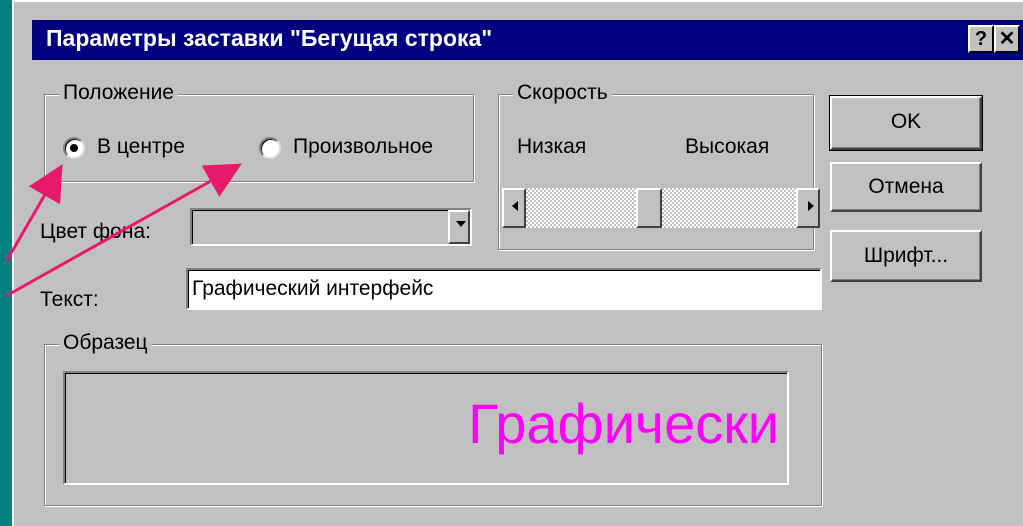 Image resolution: width=1023 pixels, height=526 pixels. What do you see at coordinates (906, 187) in the screenshot?
I see `cancel-button: Отмена` at bounding box center [906, 187].